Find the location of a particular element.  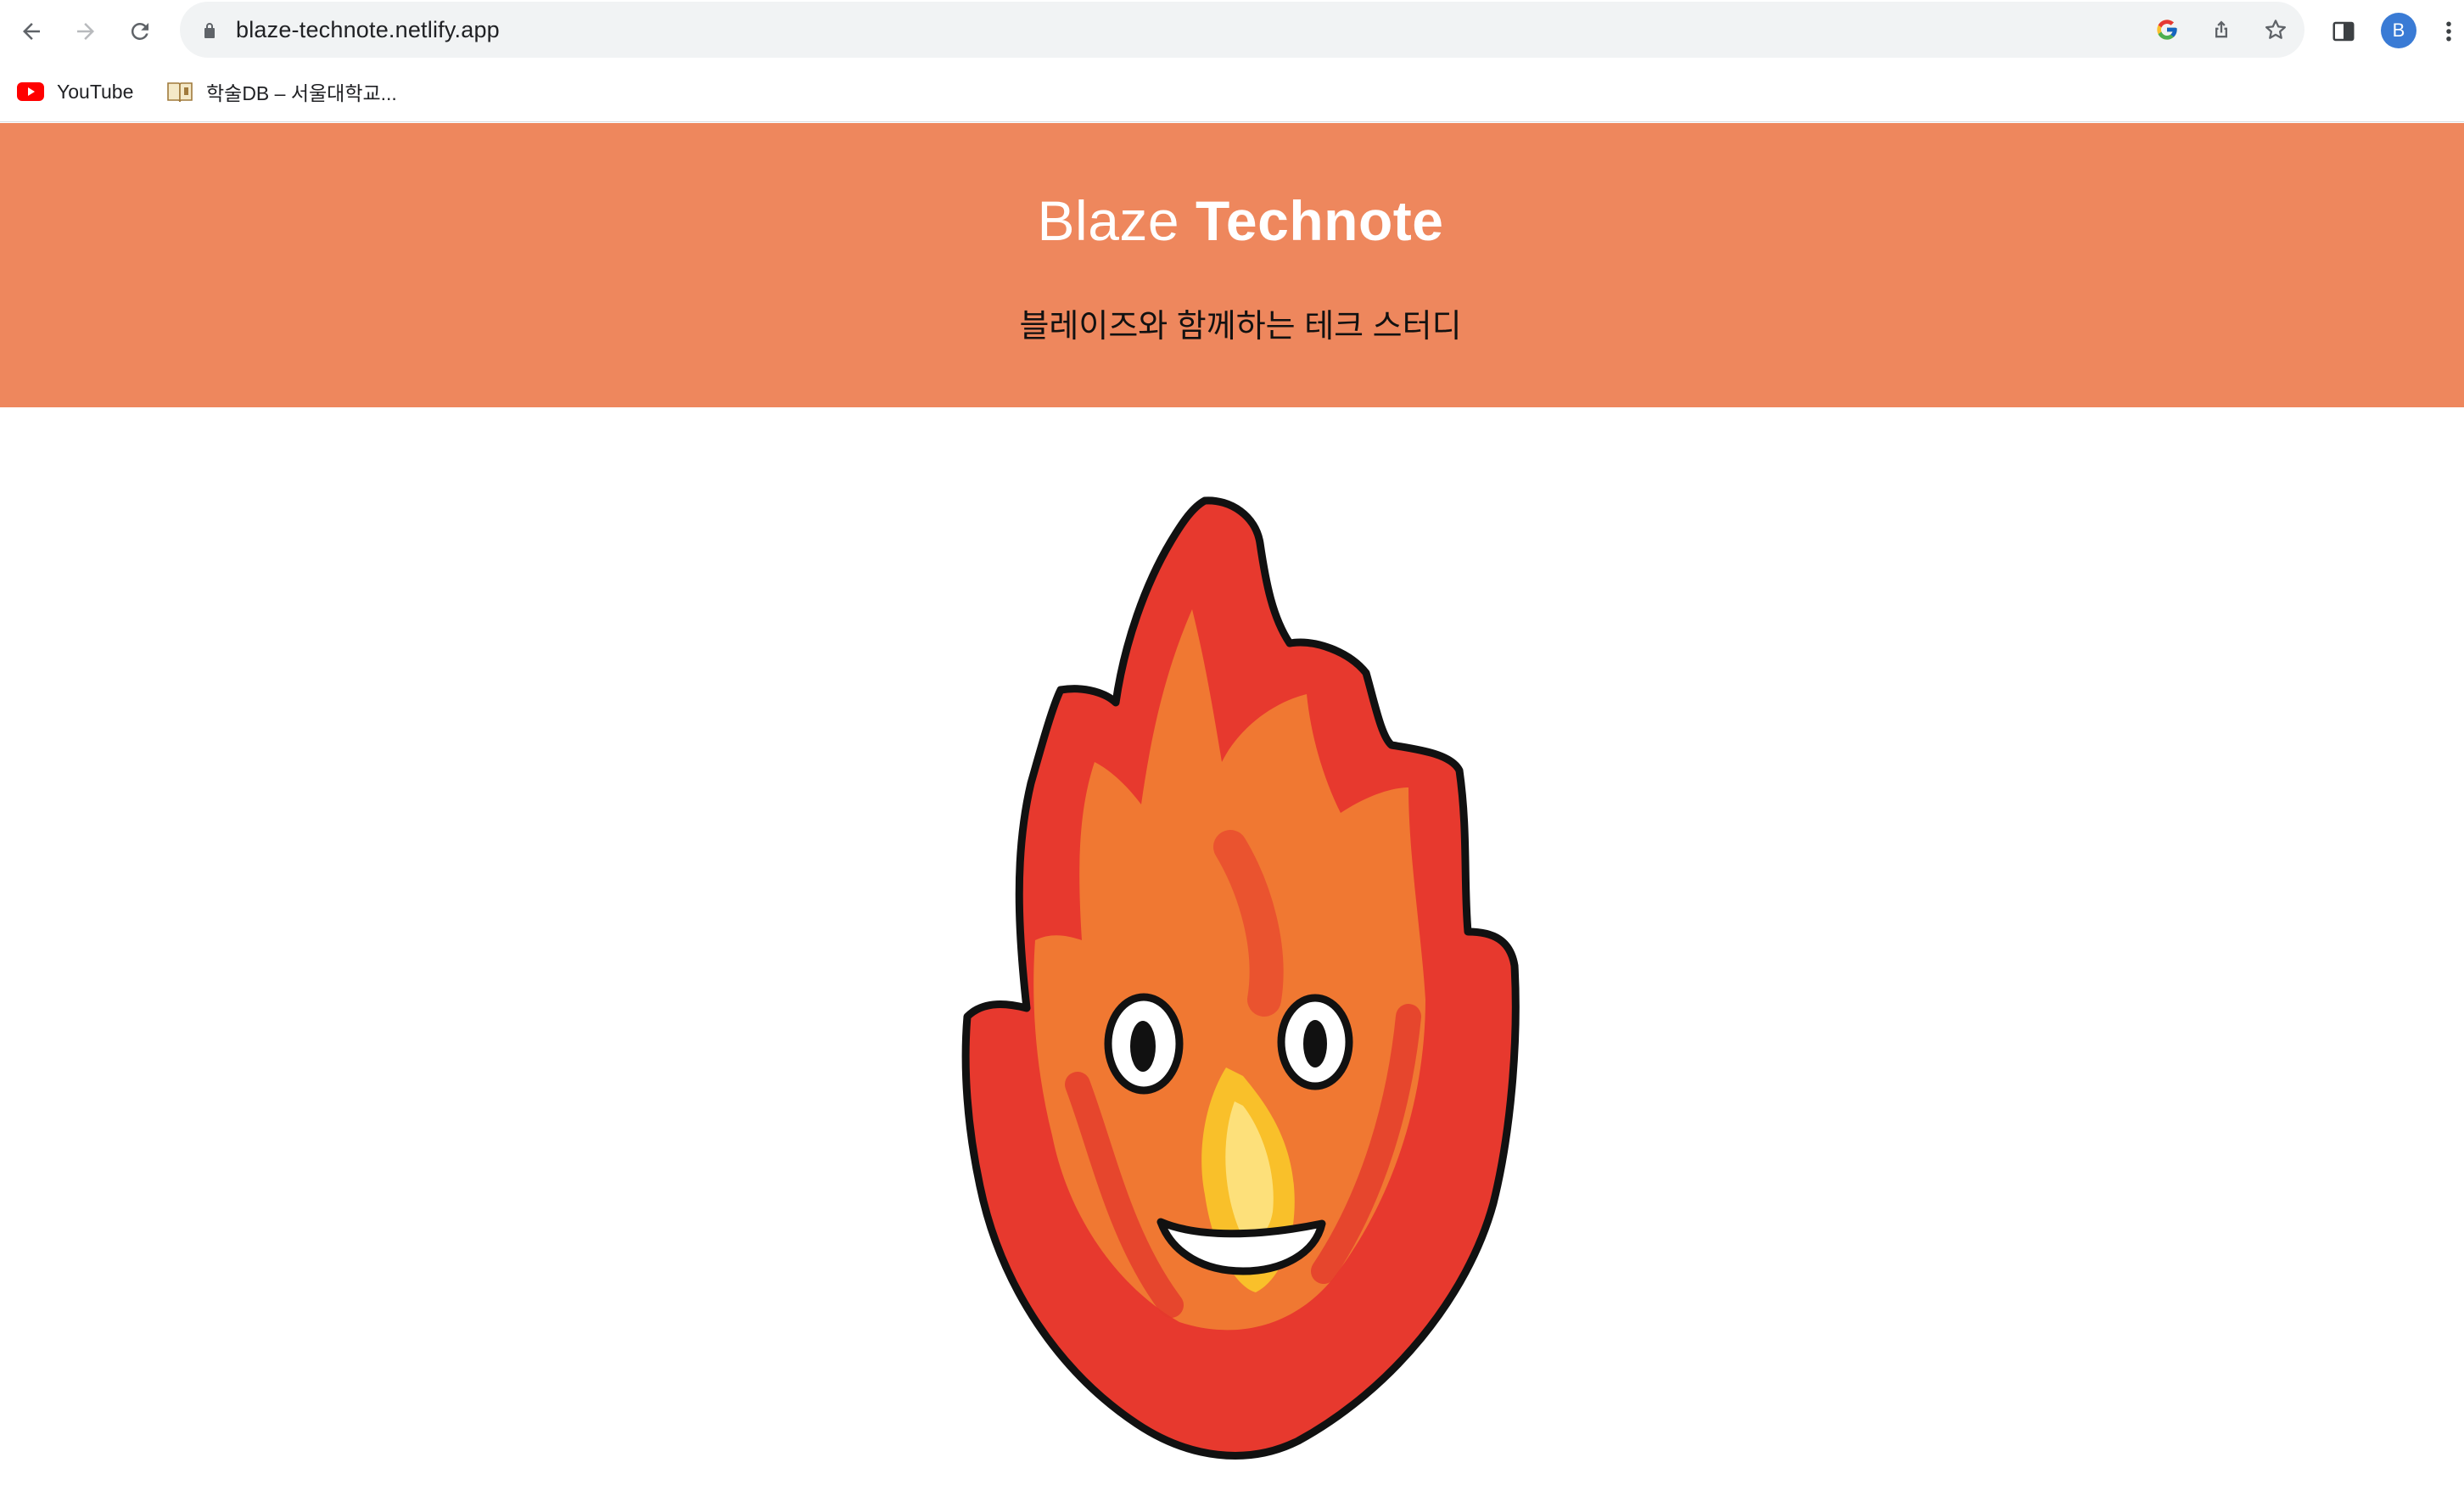

profile-avatar: B is located at coordinates (2398, 30).